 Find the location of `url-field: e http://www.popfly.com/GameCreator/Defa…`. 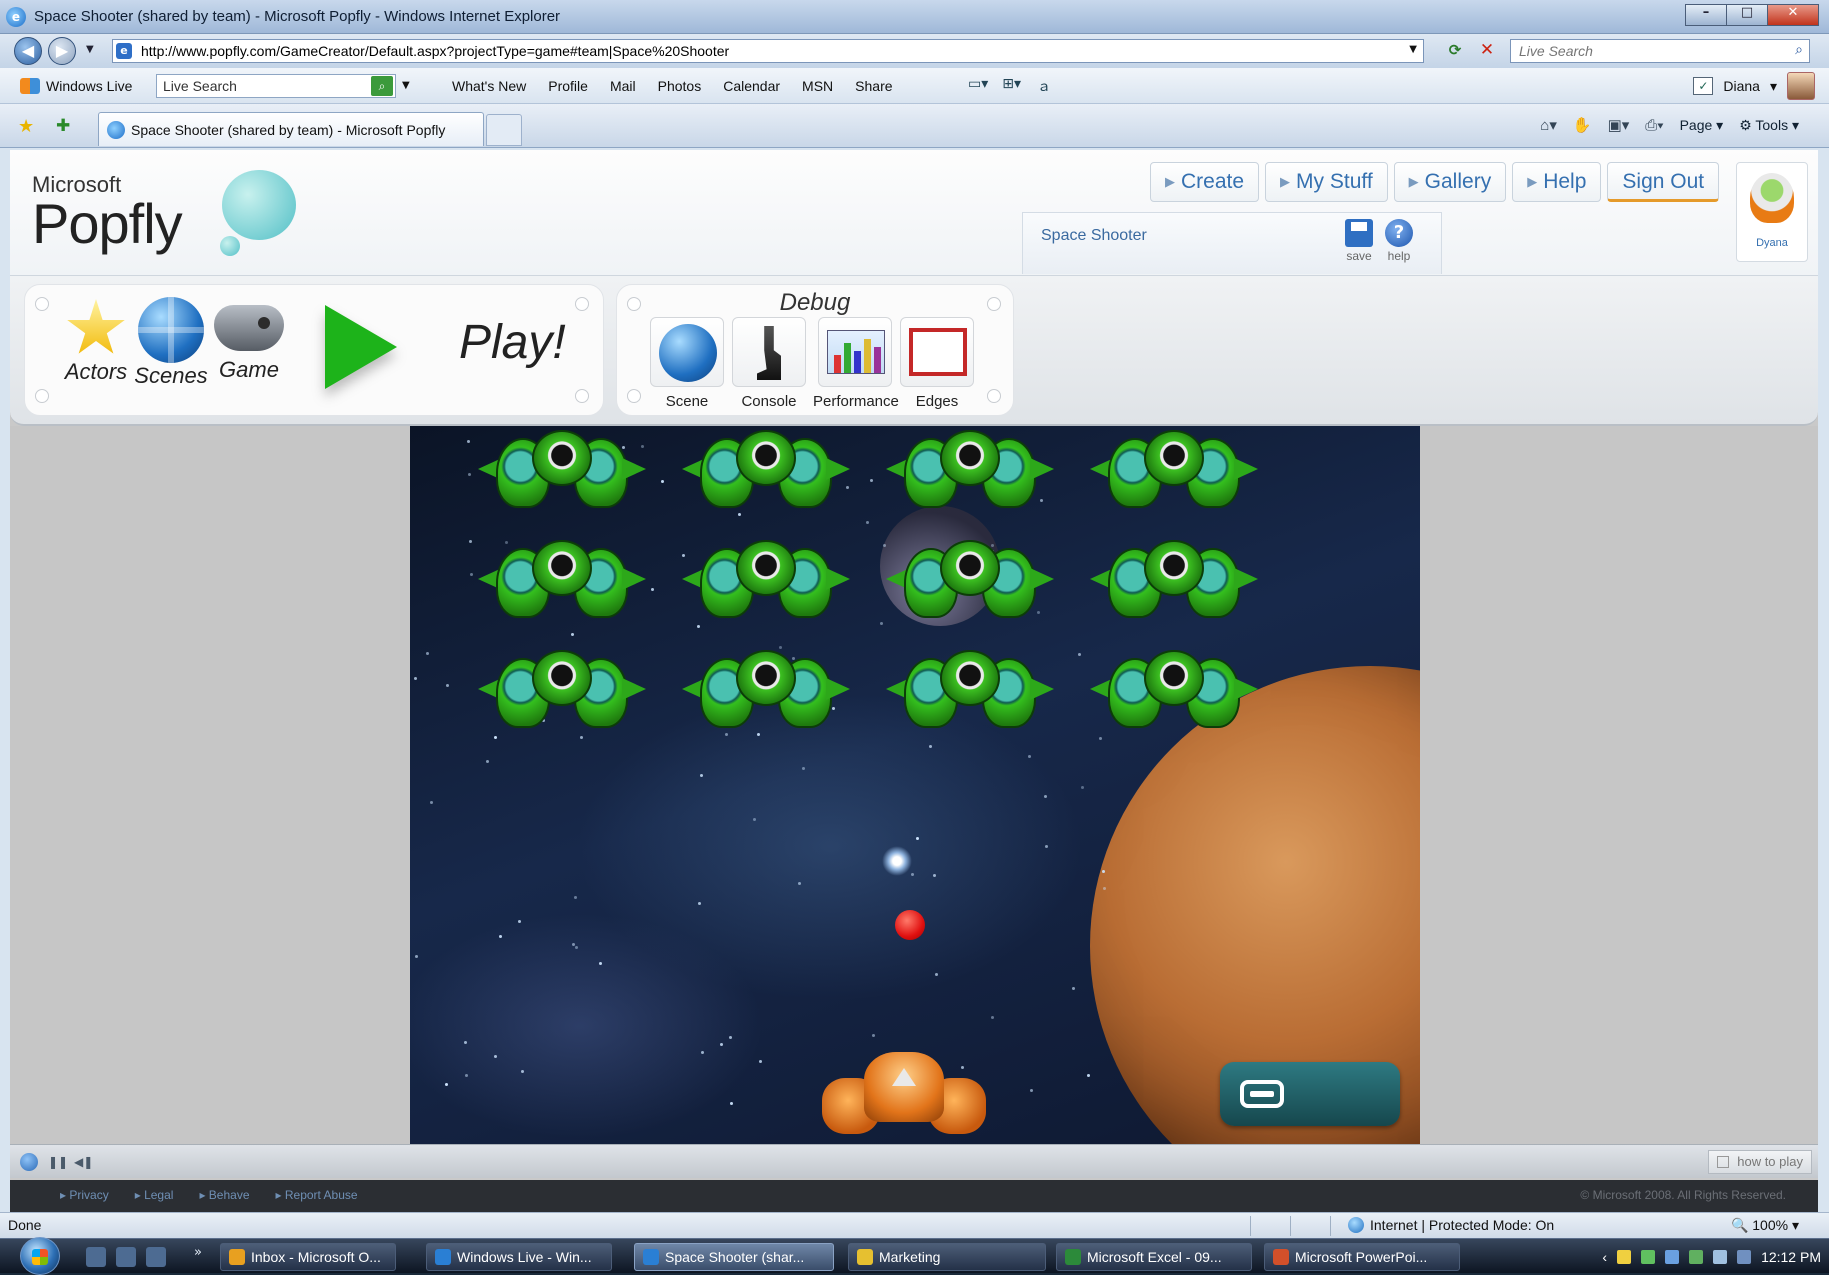

url-field: e http://www.popfly.com/GameCreator/Defa… is located at coordinates (768, 51).